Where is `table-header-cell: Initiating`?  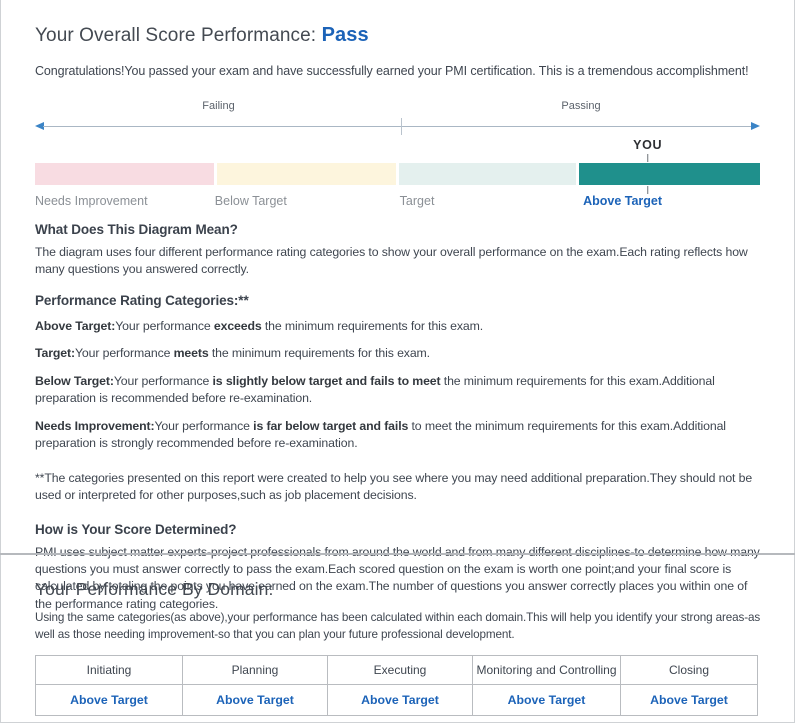
table-header-cell: Initiating is located at coordinates (109, 669).